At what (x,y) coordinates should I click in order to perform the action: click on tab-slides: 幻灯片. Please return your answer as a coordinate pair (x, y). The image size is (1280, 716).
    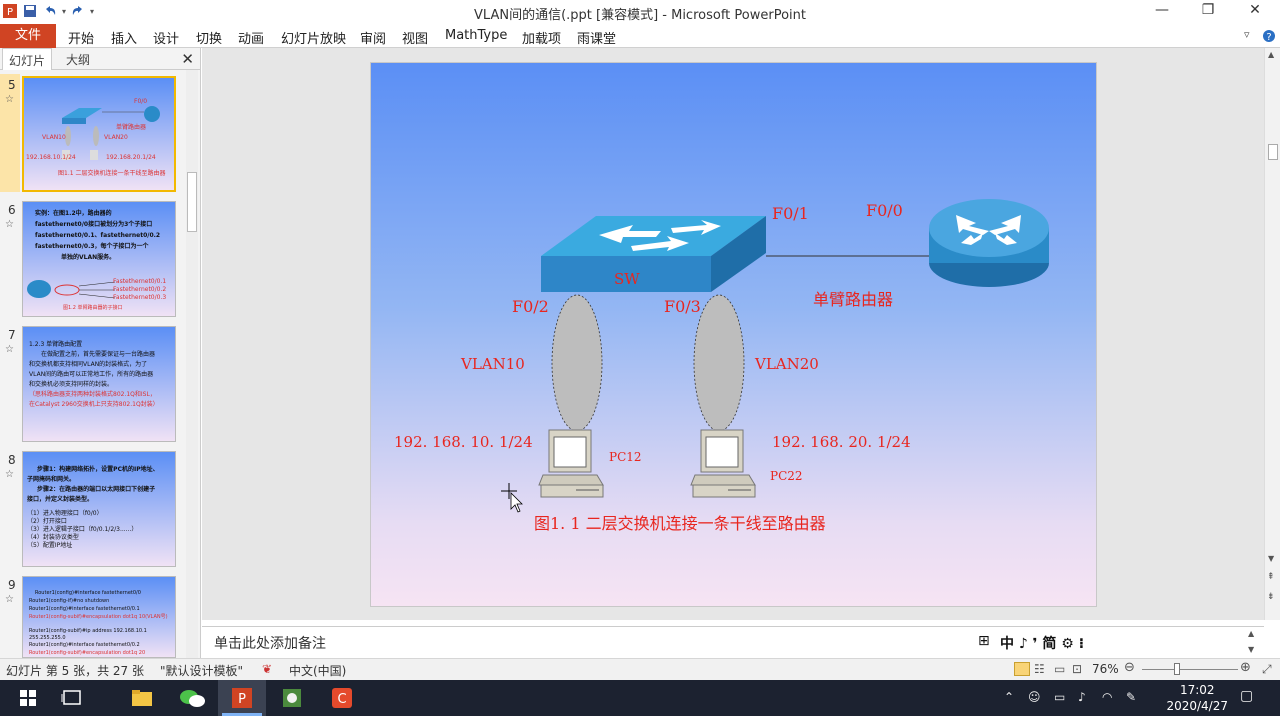
    Looking at the image, I should click on (27, 59).